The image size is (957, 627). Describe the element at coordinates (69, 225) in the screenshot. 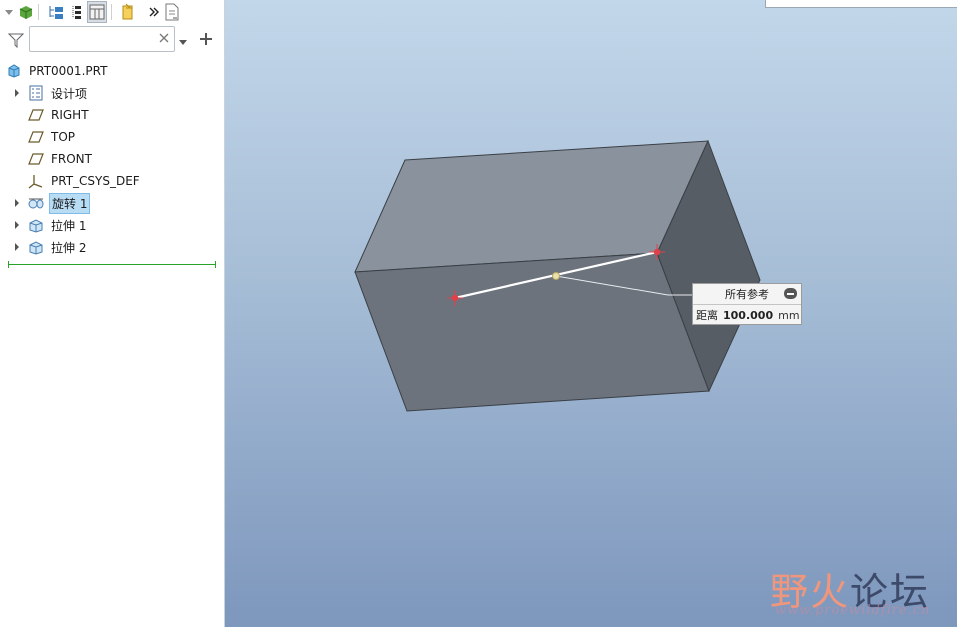

I see `tree-item-label: 拉伸 1` at that location.